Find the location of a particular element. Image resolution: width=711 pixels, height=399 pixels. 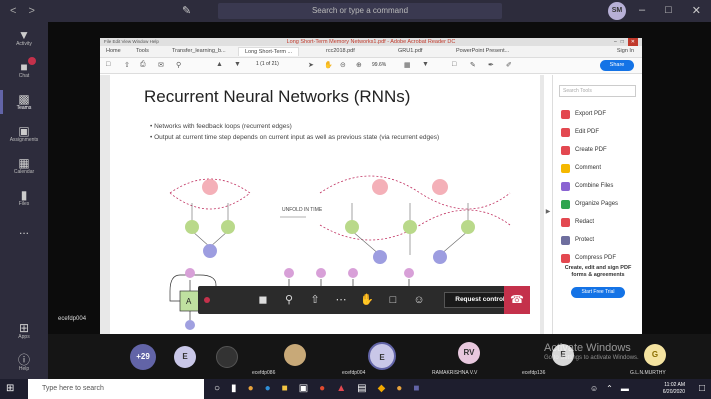

chevron-up-icon: ⌃ is located at coordinates (609, 388).